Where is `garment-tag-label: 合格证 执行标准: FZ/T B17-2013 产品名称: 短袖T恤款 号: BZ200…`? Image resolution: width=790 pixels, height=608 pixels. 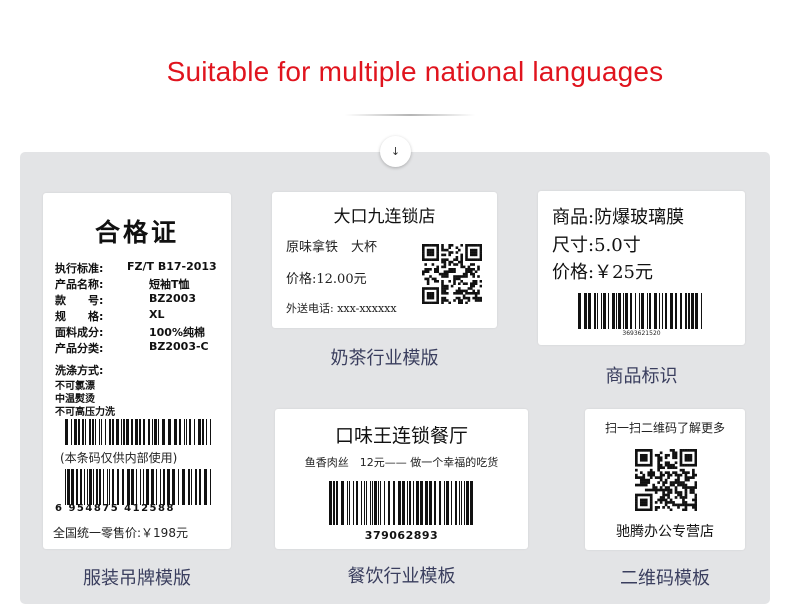 garment-tag-label: 合格证 执行标准: FZ/T B17-2013 产品名称: 短袖T恤款 号: BZ200… is located at coordinates (137, 371).